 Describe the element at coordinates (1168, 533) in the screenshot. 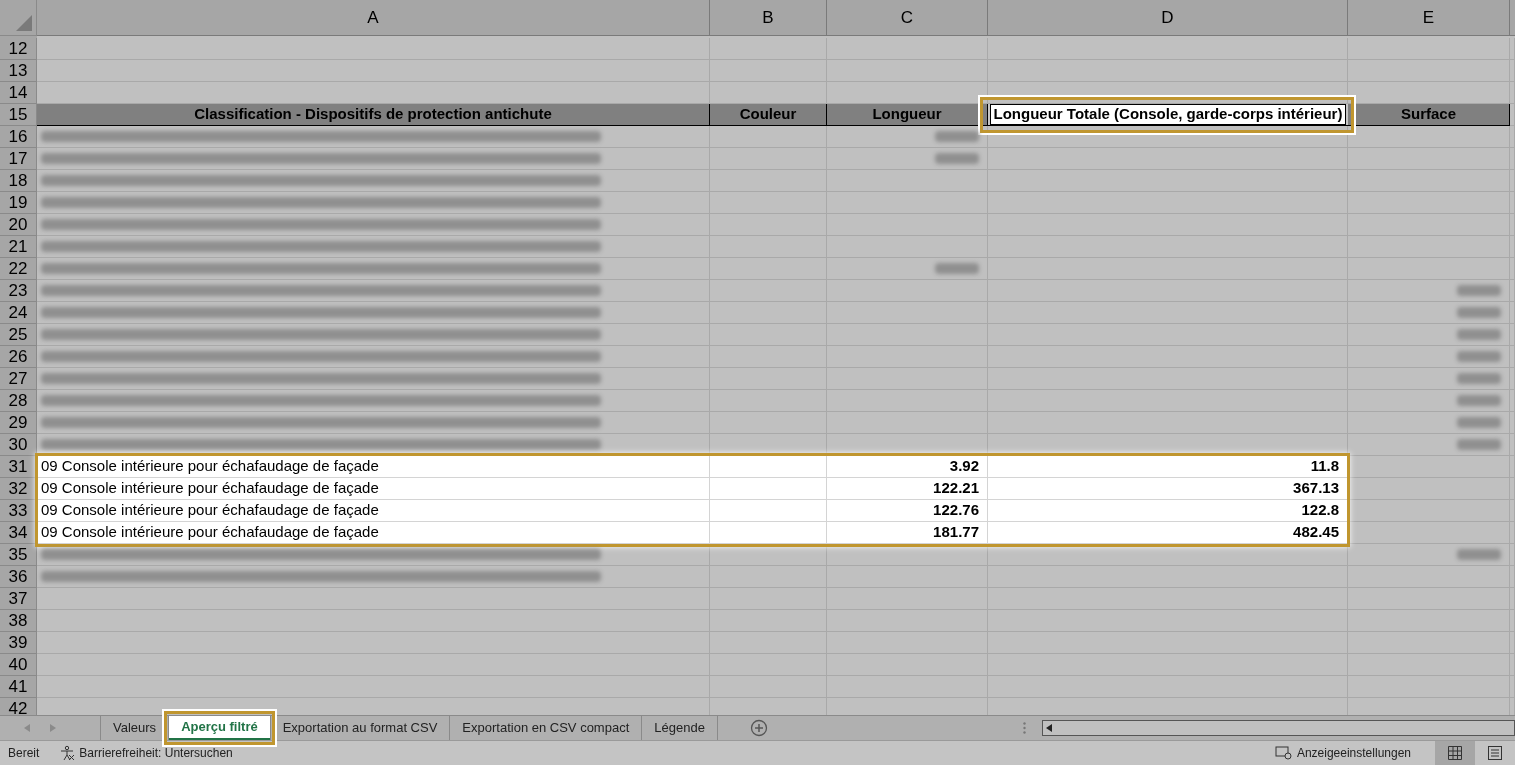

I see `table-cell: 482.45` at that location.